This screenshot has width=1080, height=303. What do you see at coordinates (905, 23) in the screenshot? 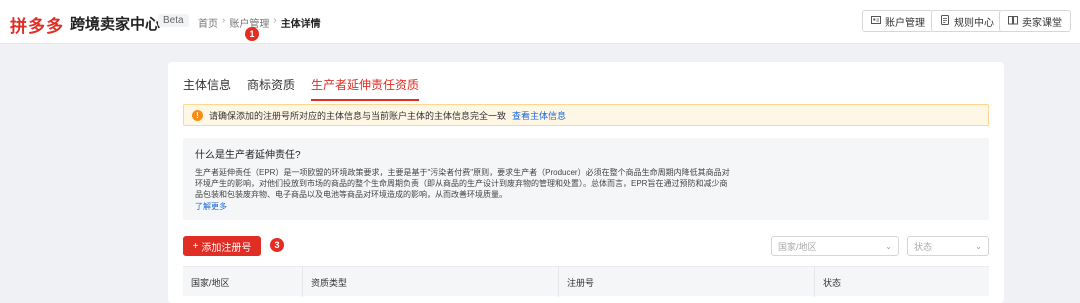
I see `account-management-label: 账户管理` at bounding box center [905, 23].